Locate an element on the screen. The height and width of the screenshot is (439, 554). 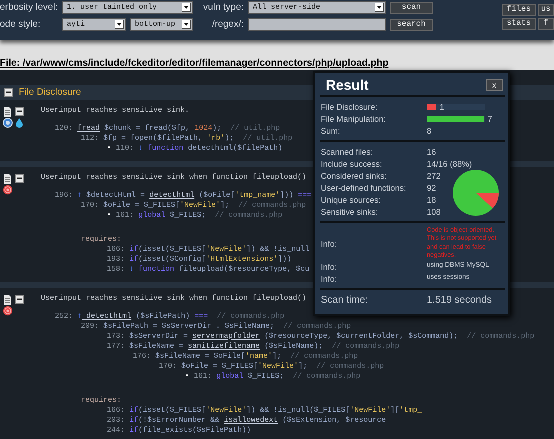
stat-label: Scanned files: is located at coordinates (347, 152).